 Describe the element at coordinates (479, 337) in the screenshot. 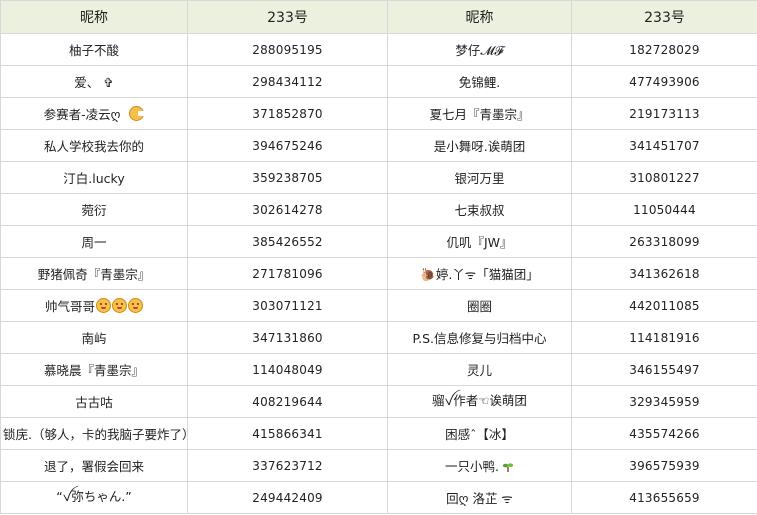

I see `right-nickname-cell: P.S.信息修复与归档中心` at that location.